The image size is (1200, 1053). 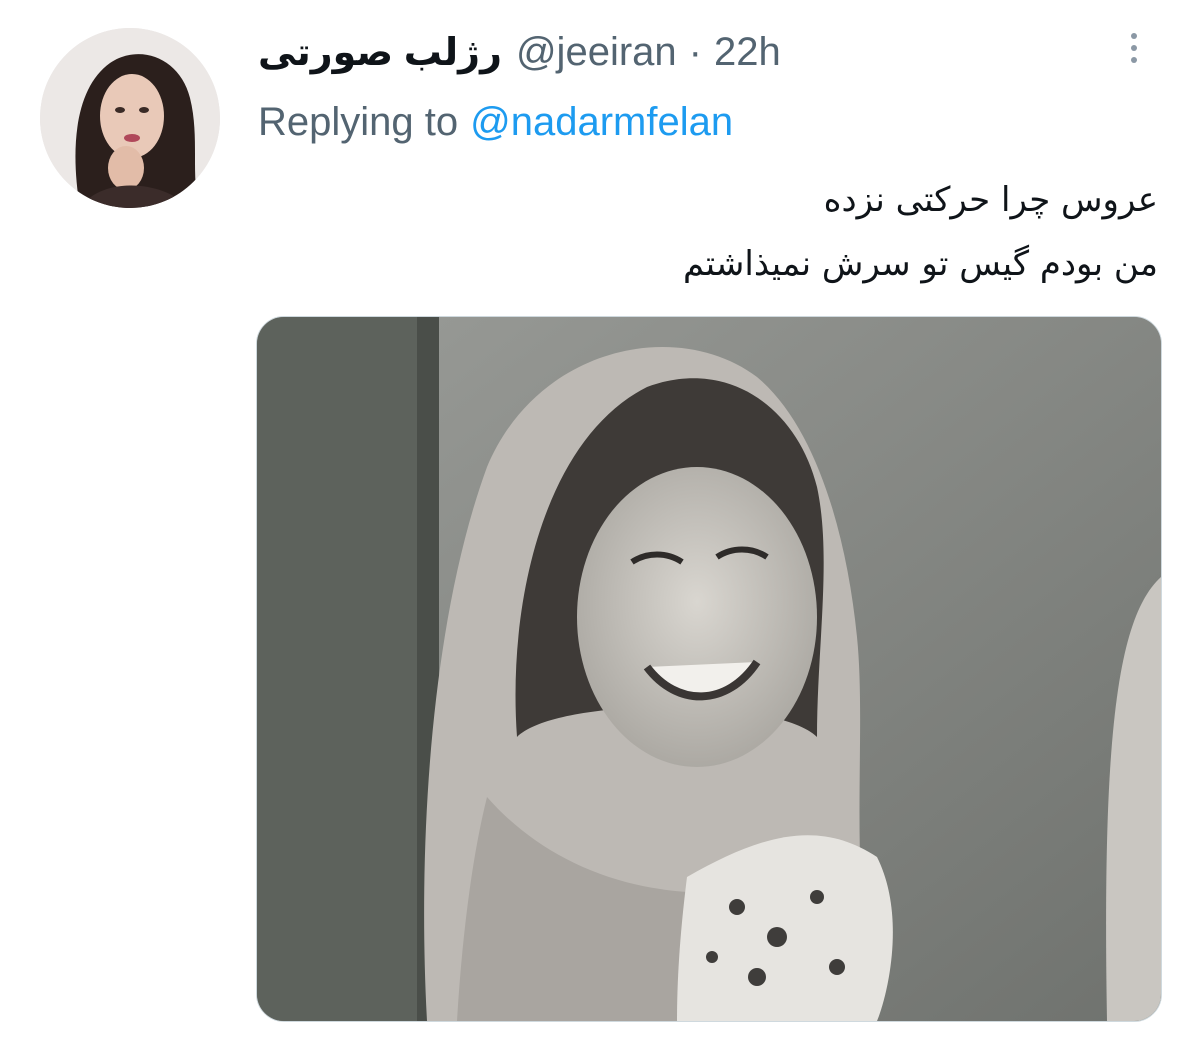 What do you see at coordinates (601, 122) in the screenshot?
I see `reply-target-link: @nadarmfelan` at bounding box center [601, 122].